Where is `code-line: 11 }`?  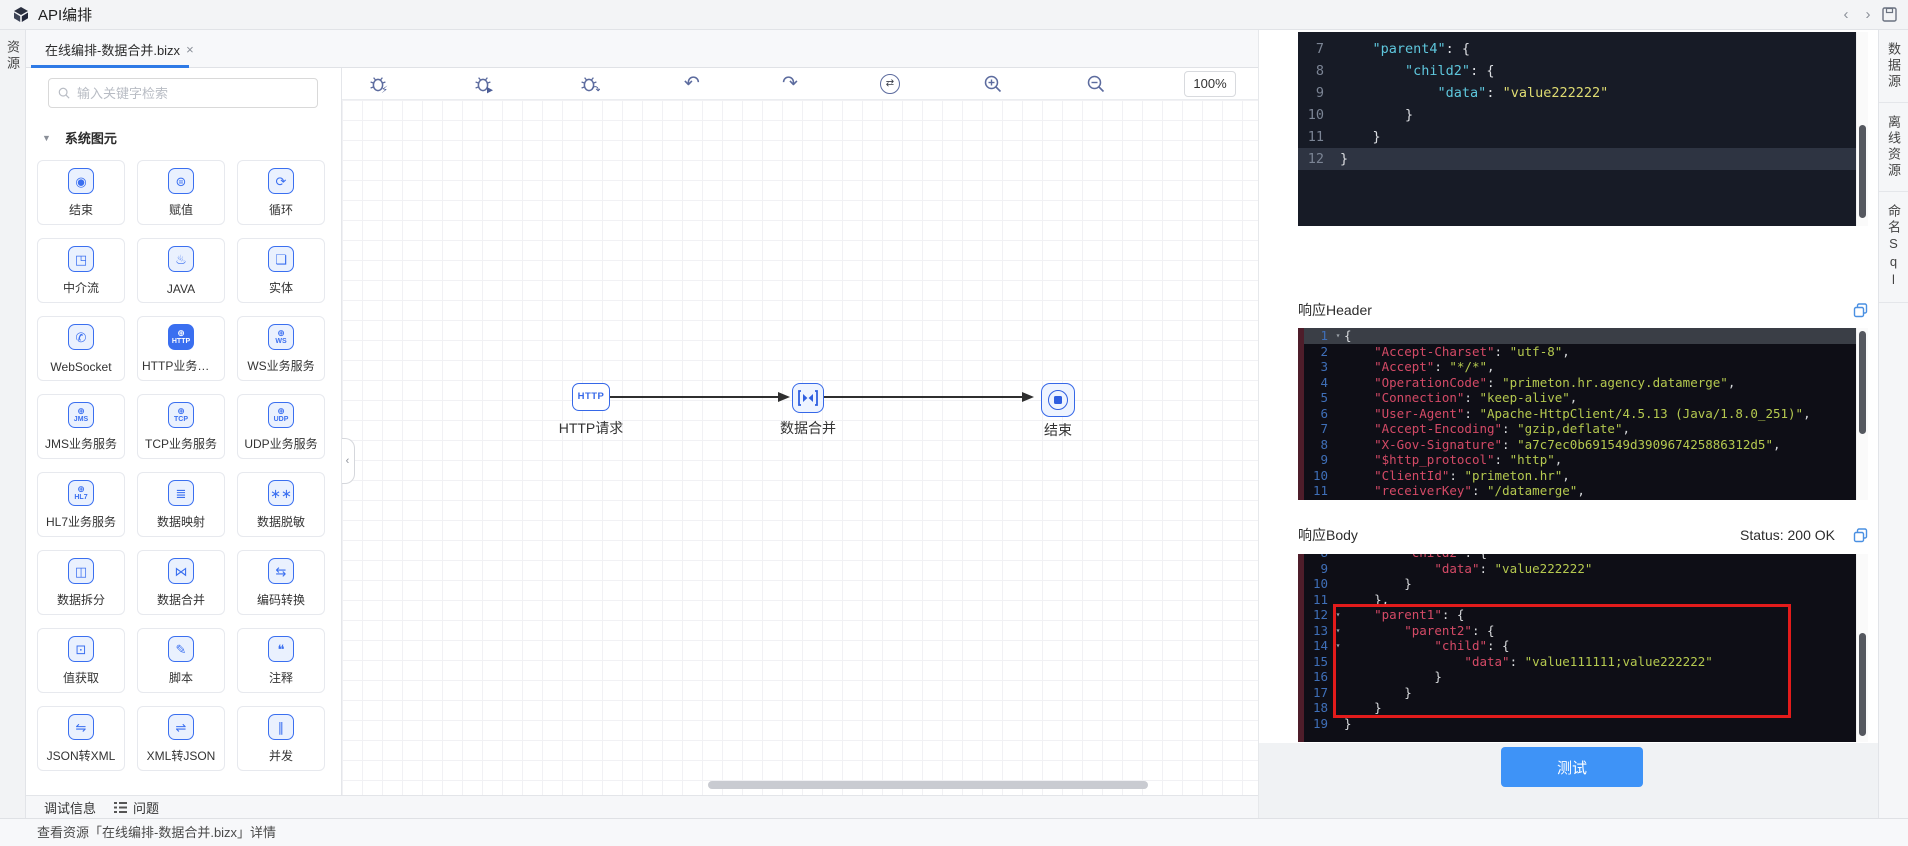 code-line: 11 } is located at coordinates (1344, 137).